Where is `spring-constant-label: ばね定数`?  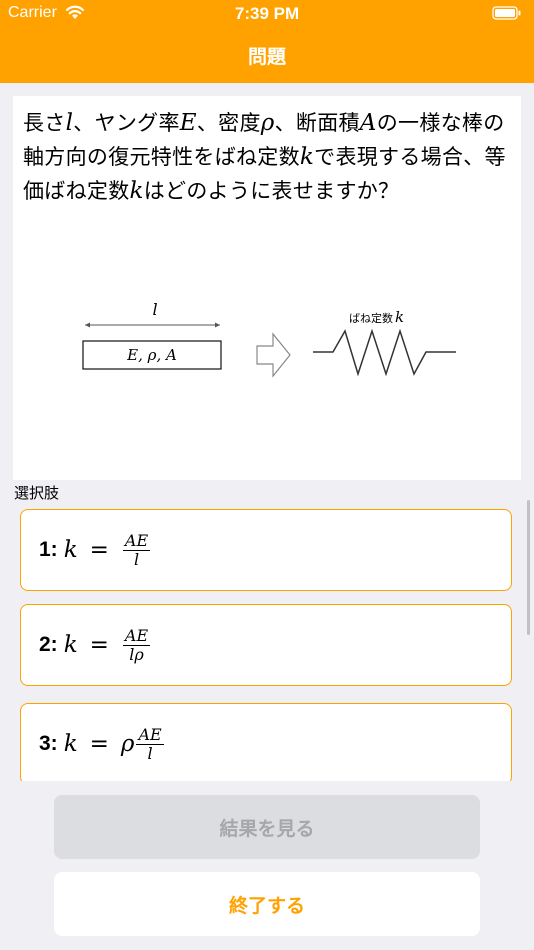 spring-constant-label: ばね定数 is located at coordinates (371, 318).